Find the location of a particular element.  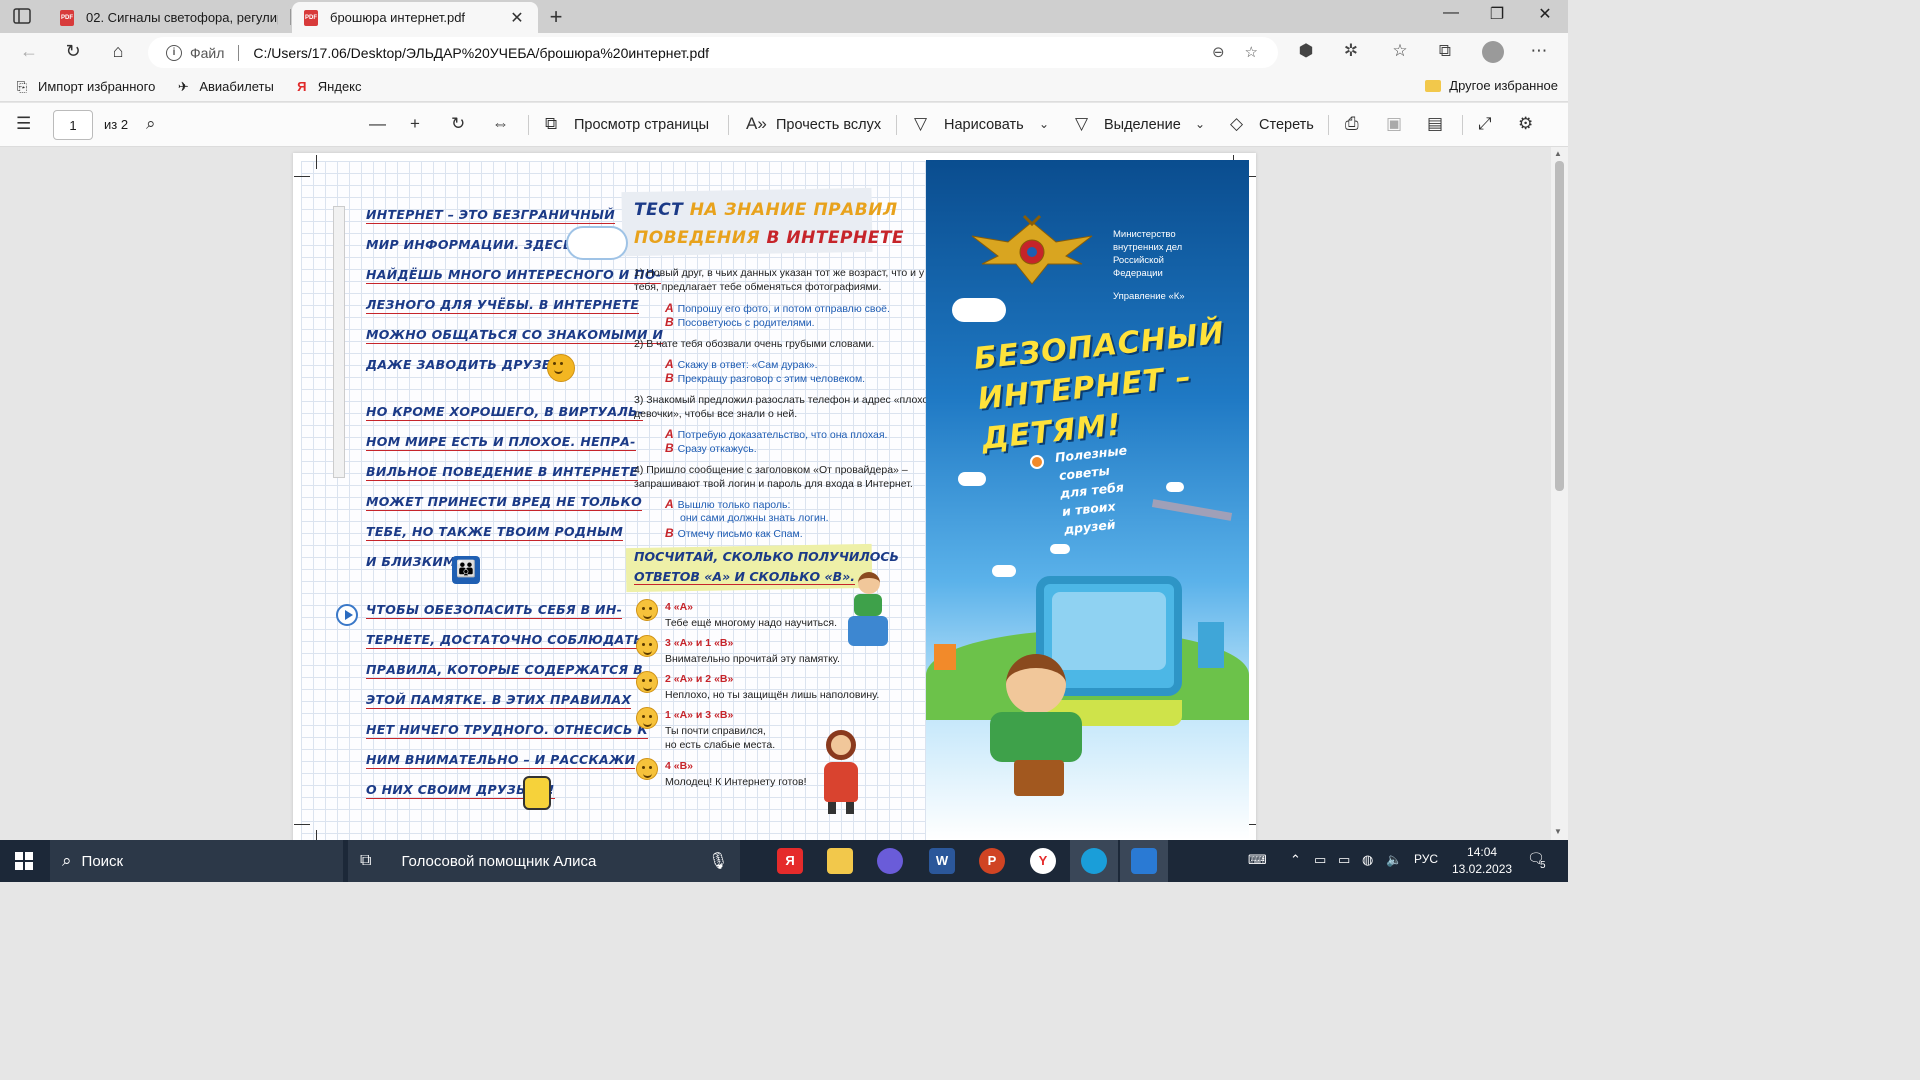

restore-button: ❐ is located at coordinates (1497, 14).